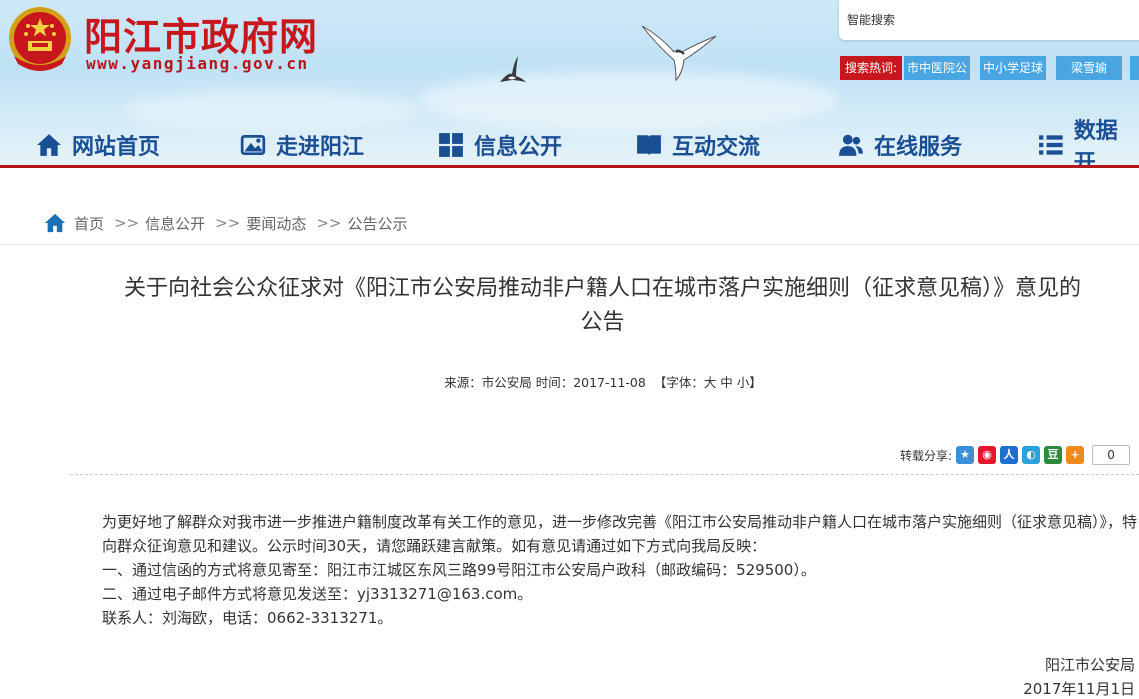 The image size is (1139, 699). Describe the element at coordinates (253, 145) in the screenshot. I see `picture-icon` at that location.